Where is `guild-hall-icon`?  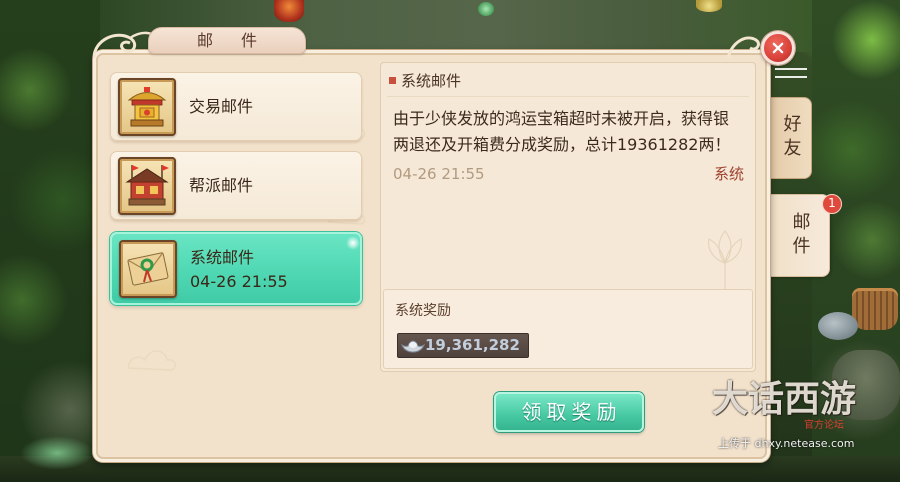
guild-hall-icon is located at coordinates (147, 186).